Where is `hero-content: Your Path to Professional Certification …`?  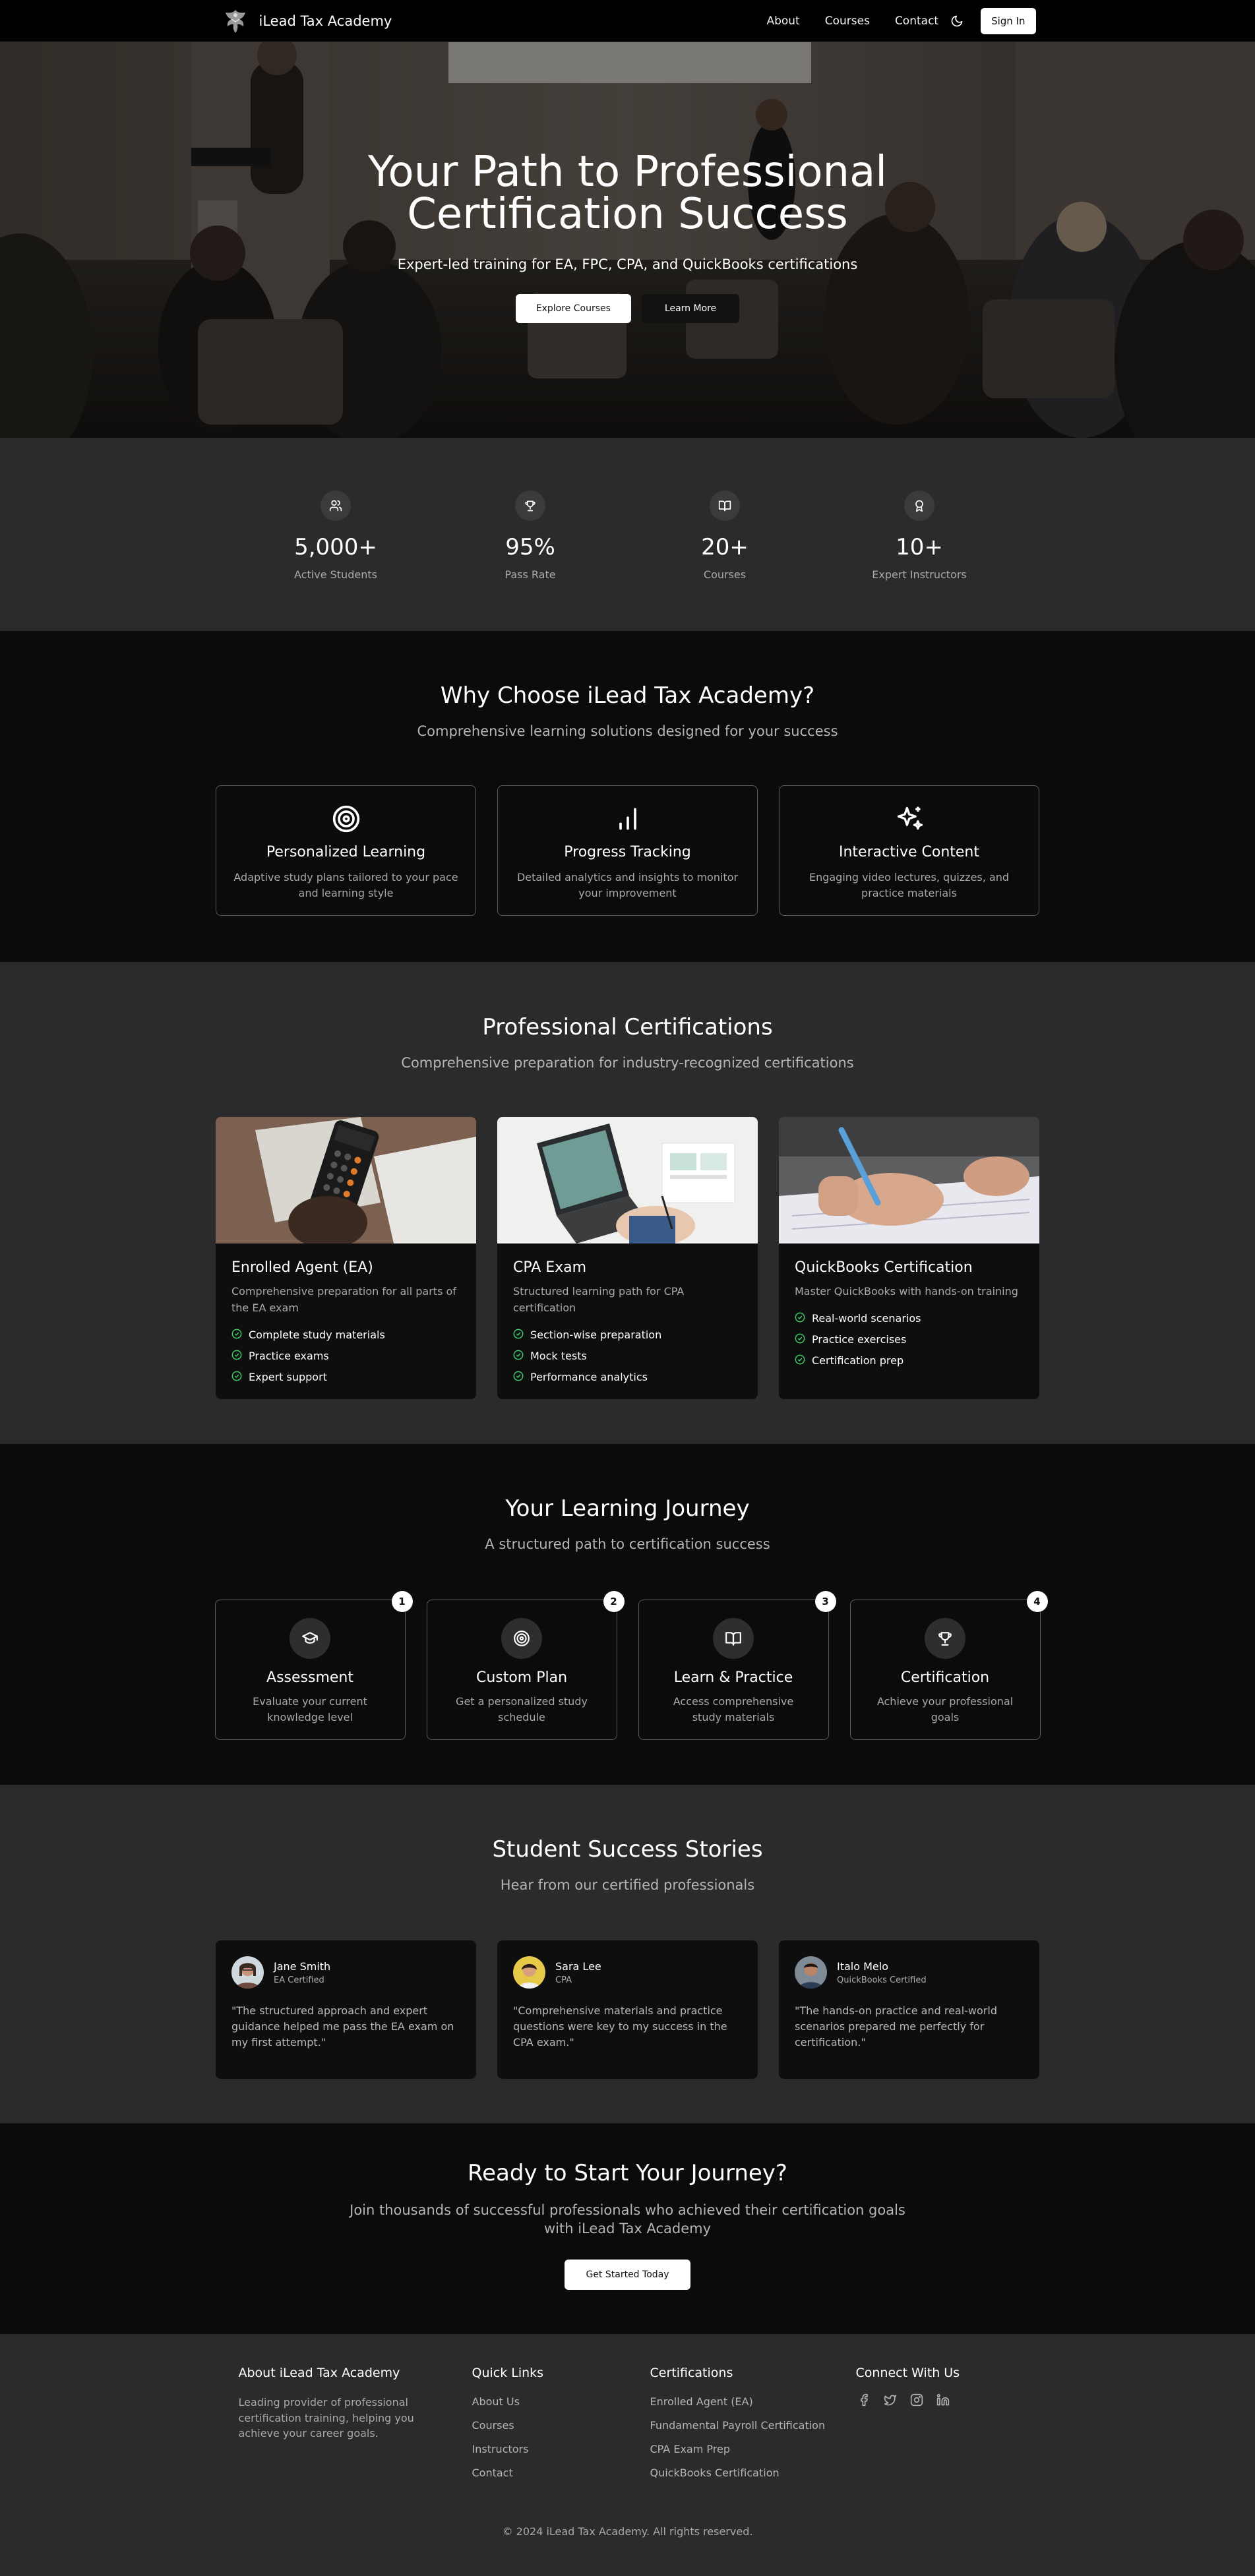
hero-content: Your Path to Professional Certification … is located at coordinates (627, 237).